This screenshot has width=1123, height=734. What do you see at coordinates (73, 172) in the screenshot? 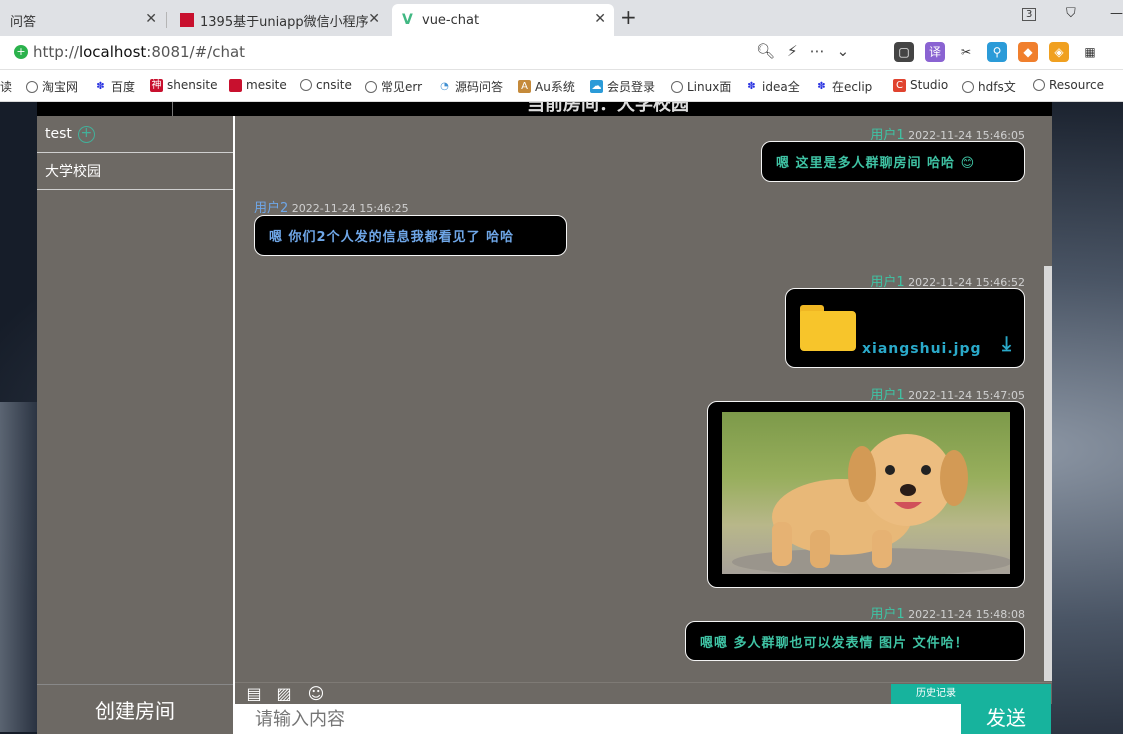
I see `room-name: 大学校园` at bounding box center [73, 172].